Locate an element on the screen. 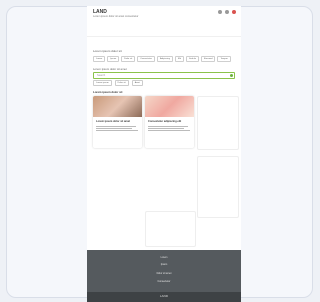  category-chip: Eiusmod is located at coordinates (208, 59).